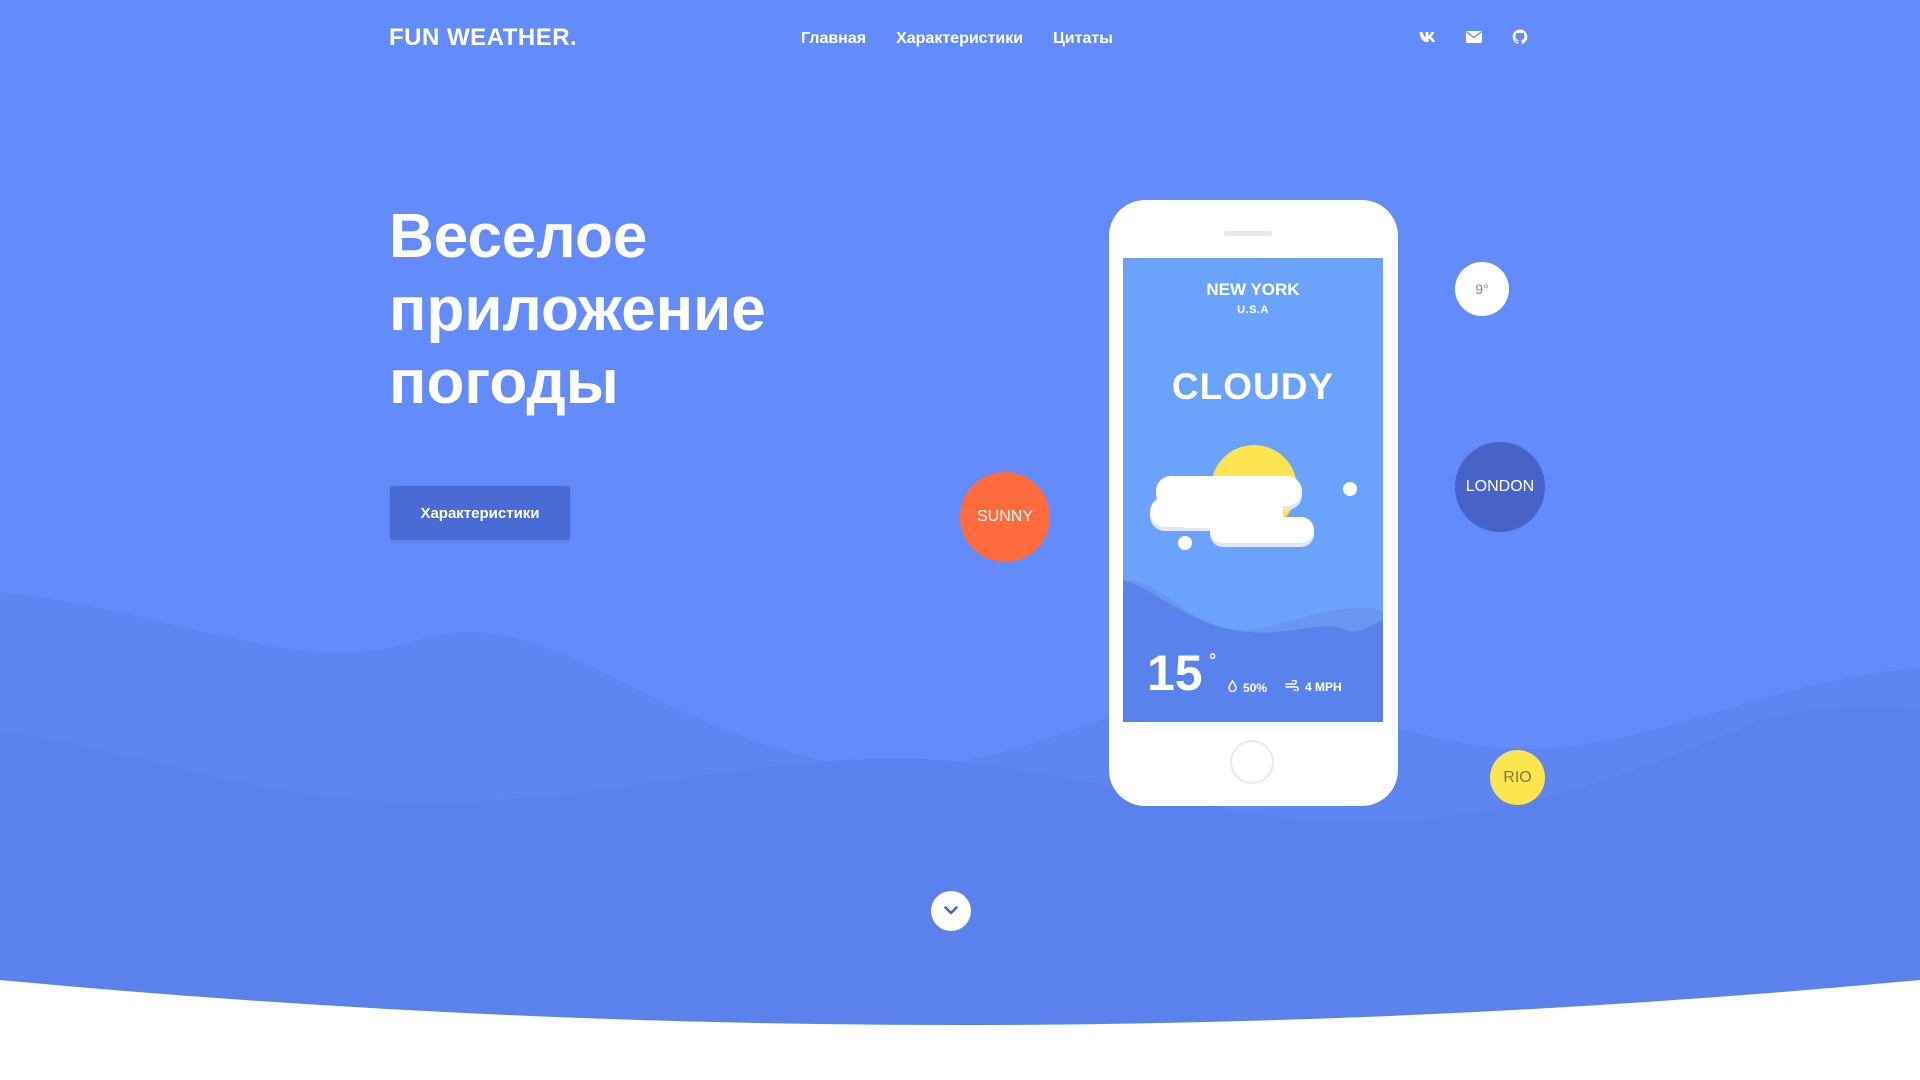  I want to click on nav-link-quotes: Цитаты, so click(1083, 39).